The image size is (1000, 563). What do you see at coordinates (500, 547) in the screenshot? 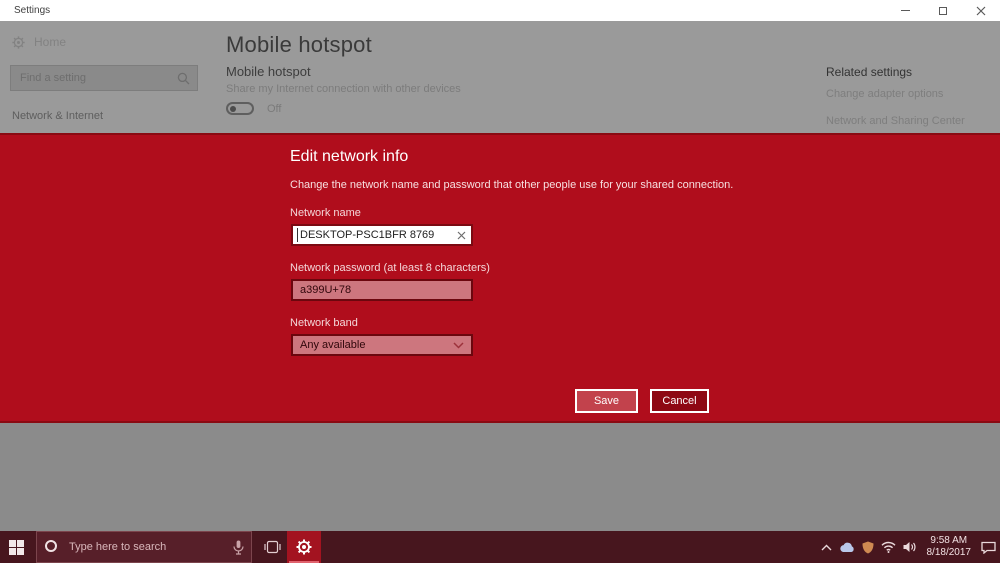
I see `taskbar: 9:58 AM 8/18/2017` at bounding box center [500, 547].